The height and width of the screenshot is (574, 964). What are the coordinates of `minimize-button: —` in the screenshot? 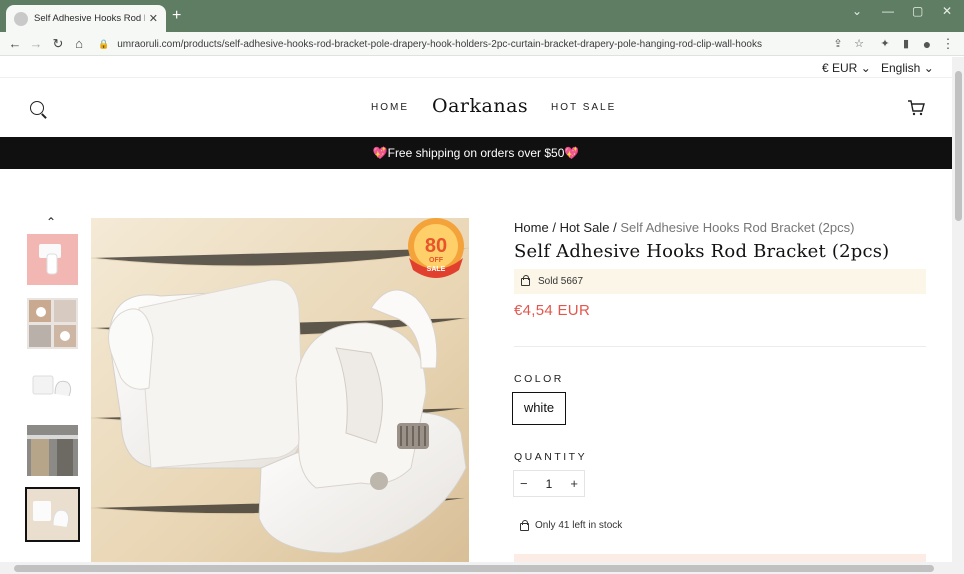 It's located at (888, 11).